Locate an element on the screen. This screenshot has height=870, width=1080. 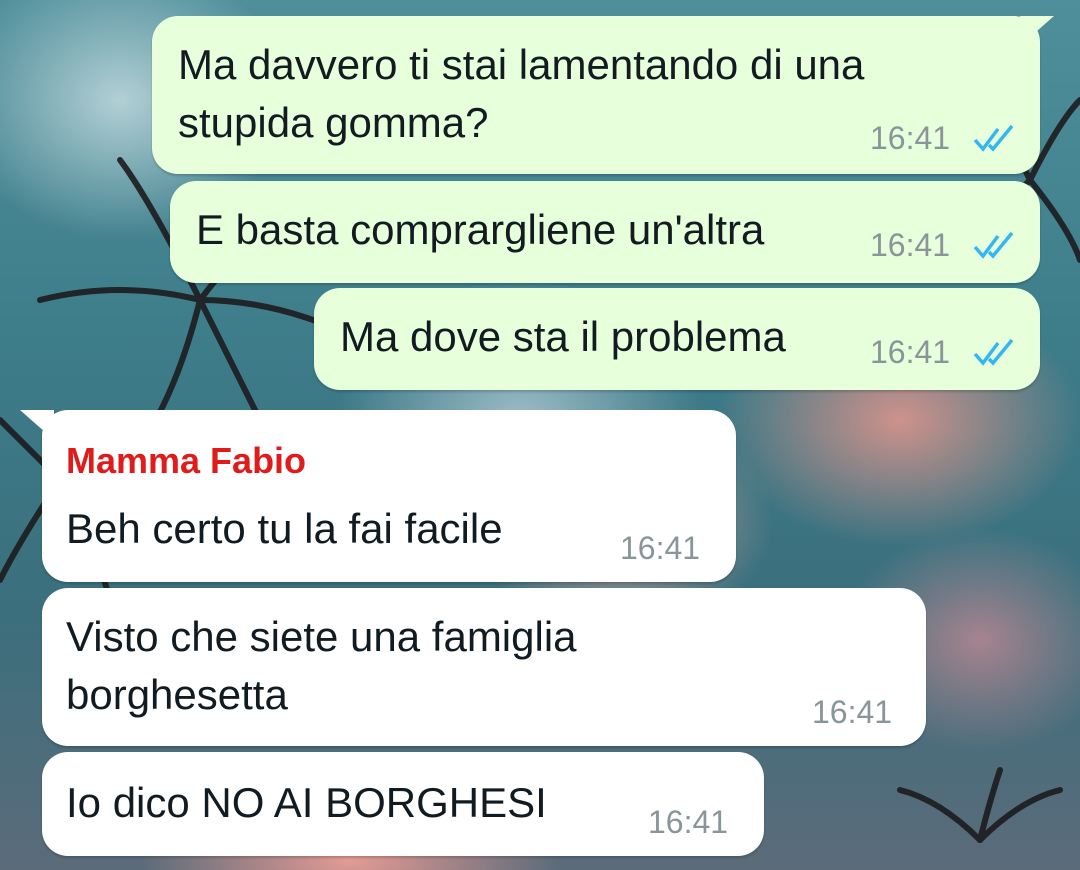
sender-name: Mamma Fabio is located at coordinates (186, 461).